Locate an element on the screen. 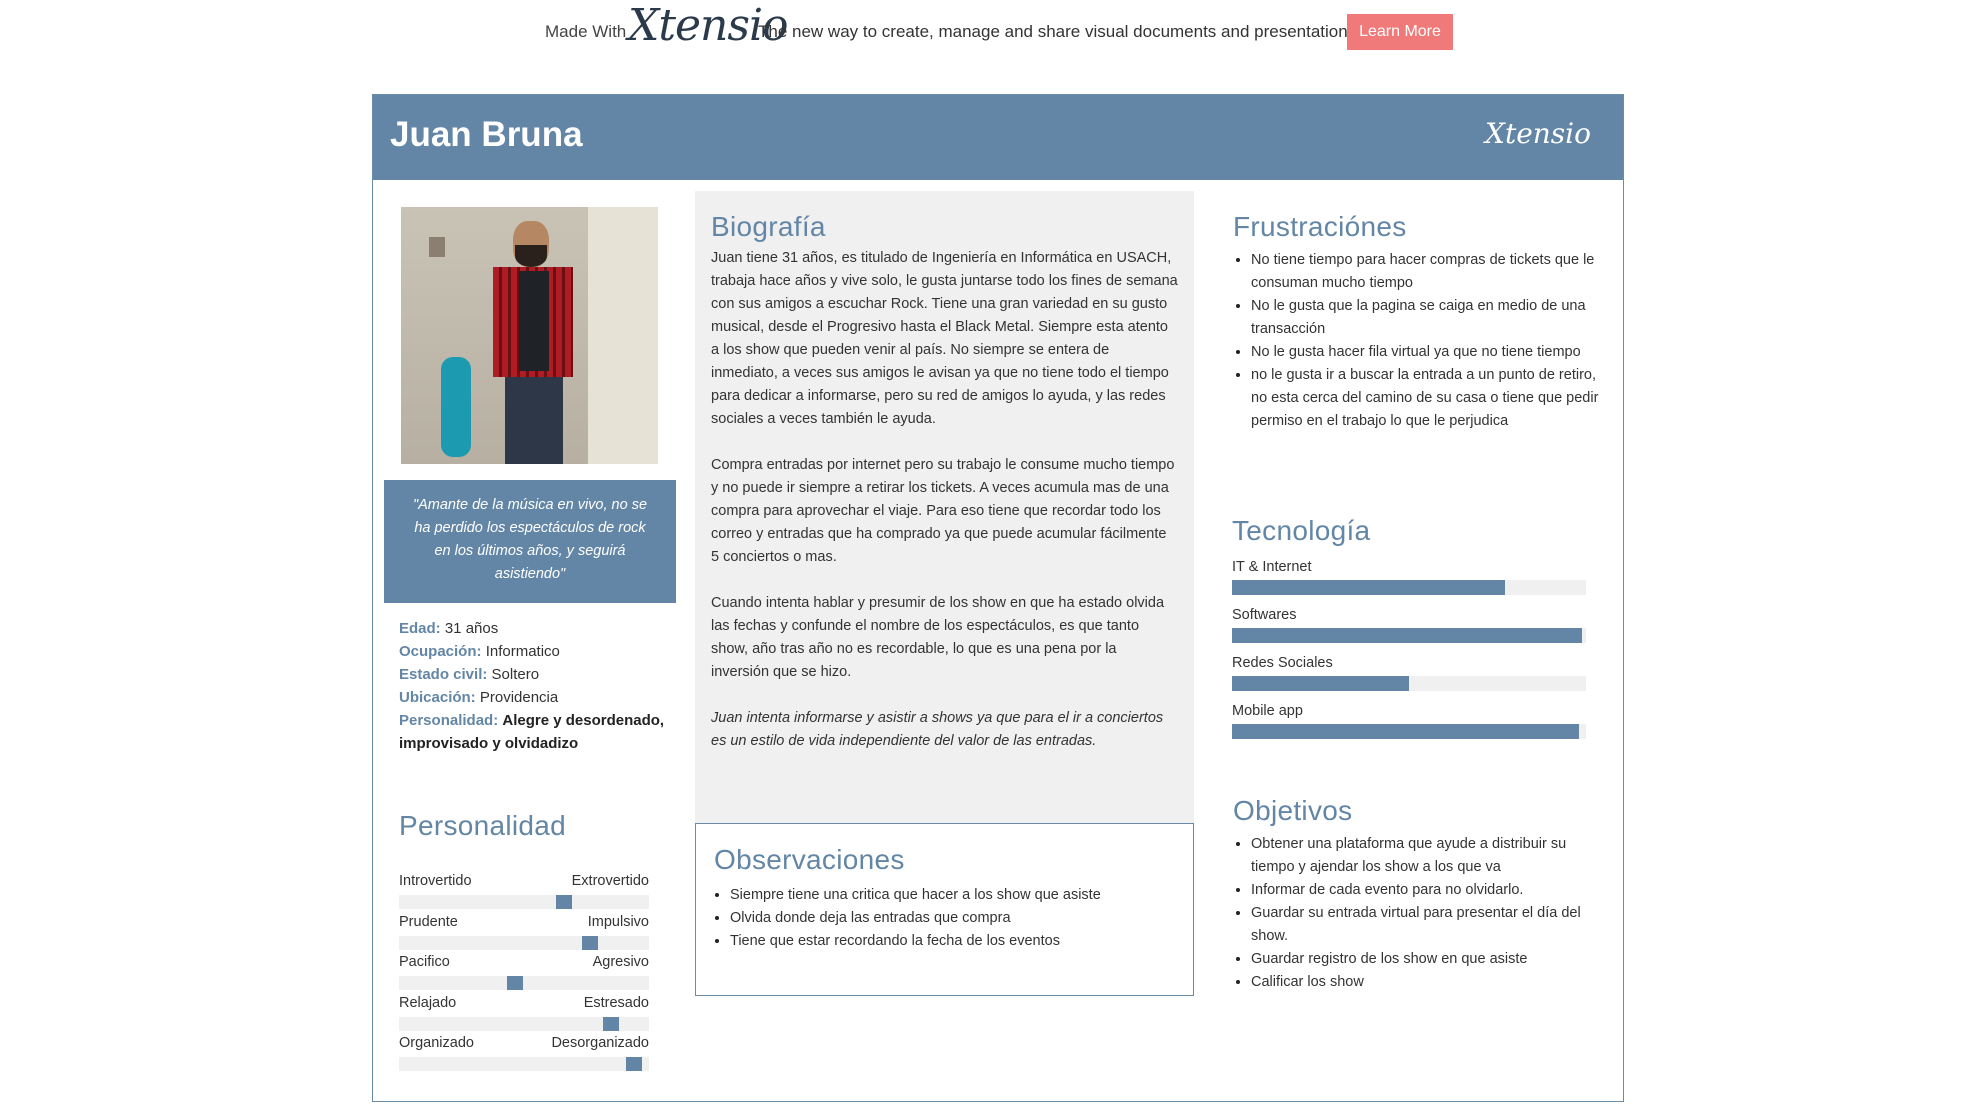  tech-skill-bar: IT & Internet is located at coordinates (1417, 577).